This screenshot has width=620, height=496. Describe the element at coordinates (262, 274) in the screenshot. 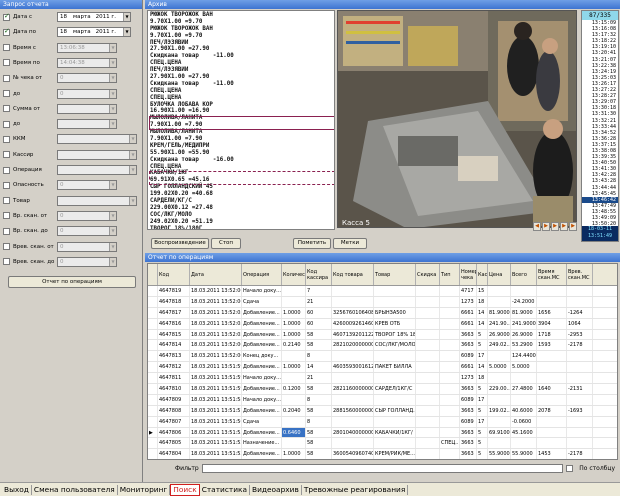

I see `column-header: Операция` at that location.